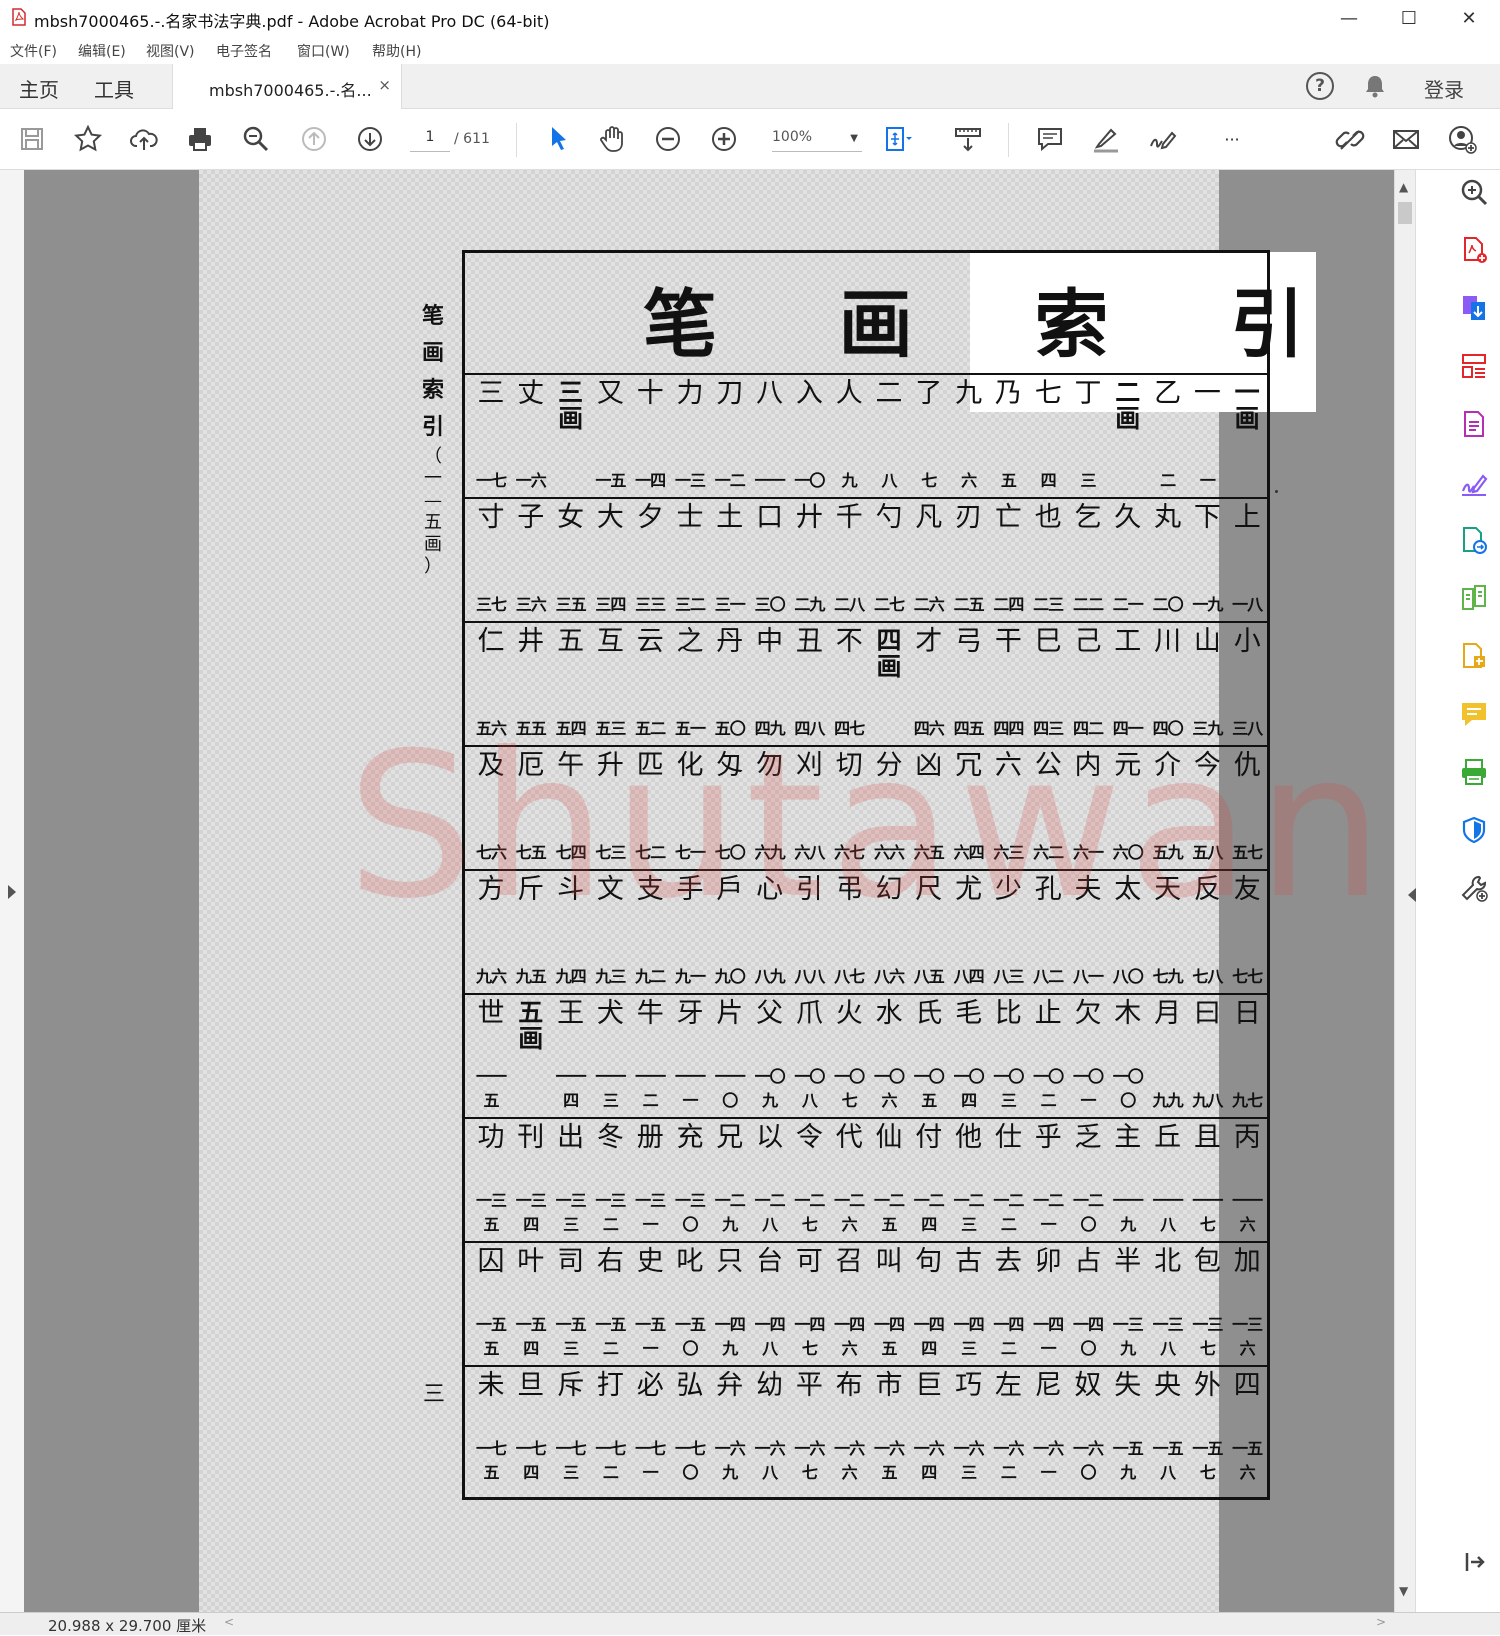 This screenshot has height=1636, width=1500. Describe the element at coordinates (770, 1303) in the screenshot. I see `index-entry: 台一四八` at that location.